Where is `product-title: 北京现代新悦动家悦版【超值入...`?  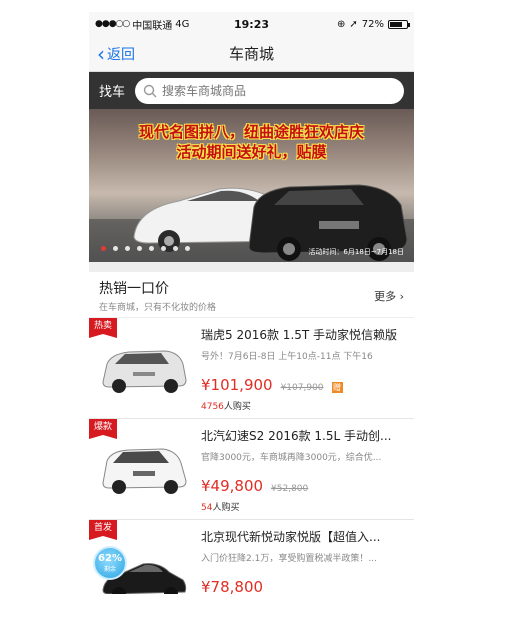
product-title: 北京现代新悦动家悦版【超值入... is located at coordinates (291, 537).